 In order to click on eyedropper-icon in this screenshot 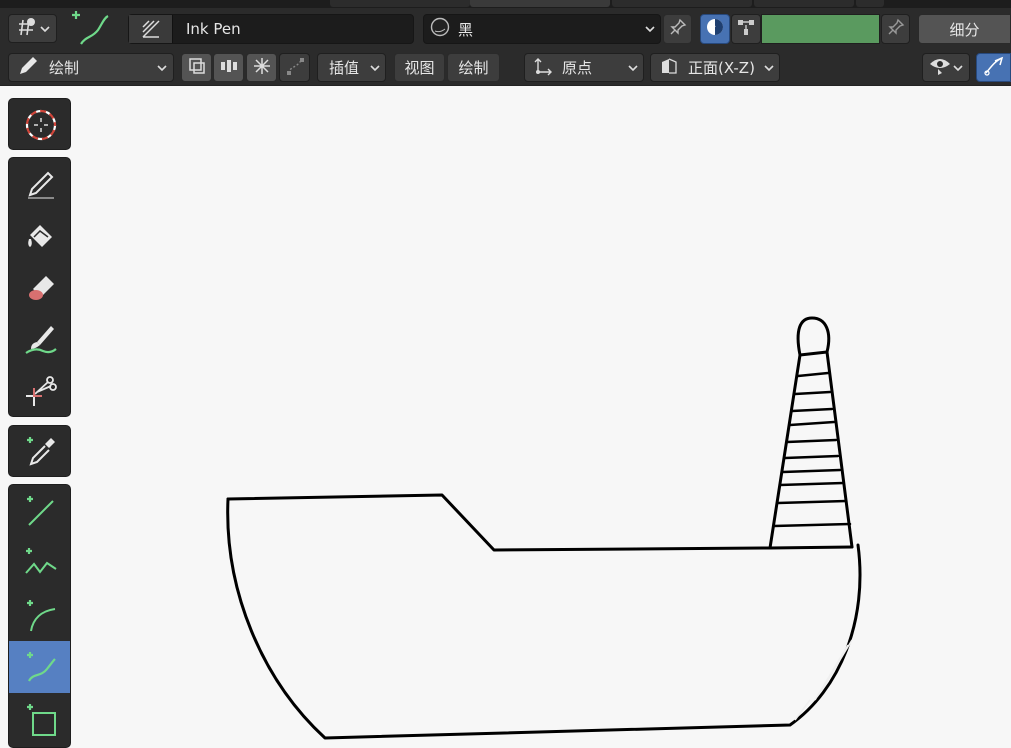, I will do `click(41, 452)`.